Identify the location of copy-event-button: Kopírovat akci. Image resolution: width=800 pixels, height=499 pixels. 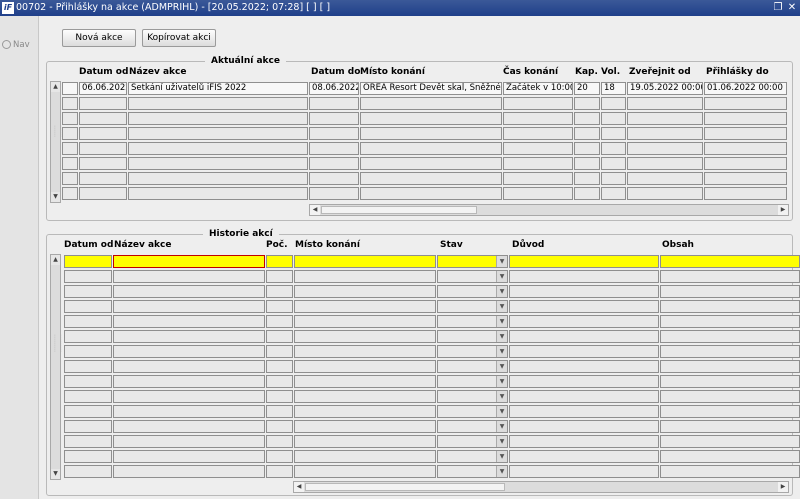
(179, 38).